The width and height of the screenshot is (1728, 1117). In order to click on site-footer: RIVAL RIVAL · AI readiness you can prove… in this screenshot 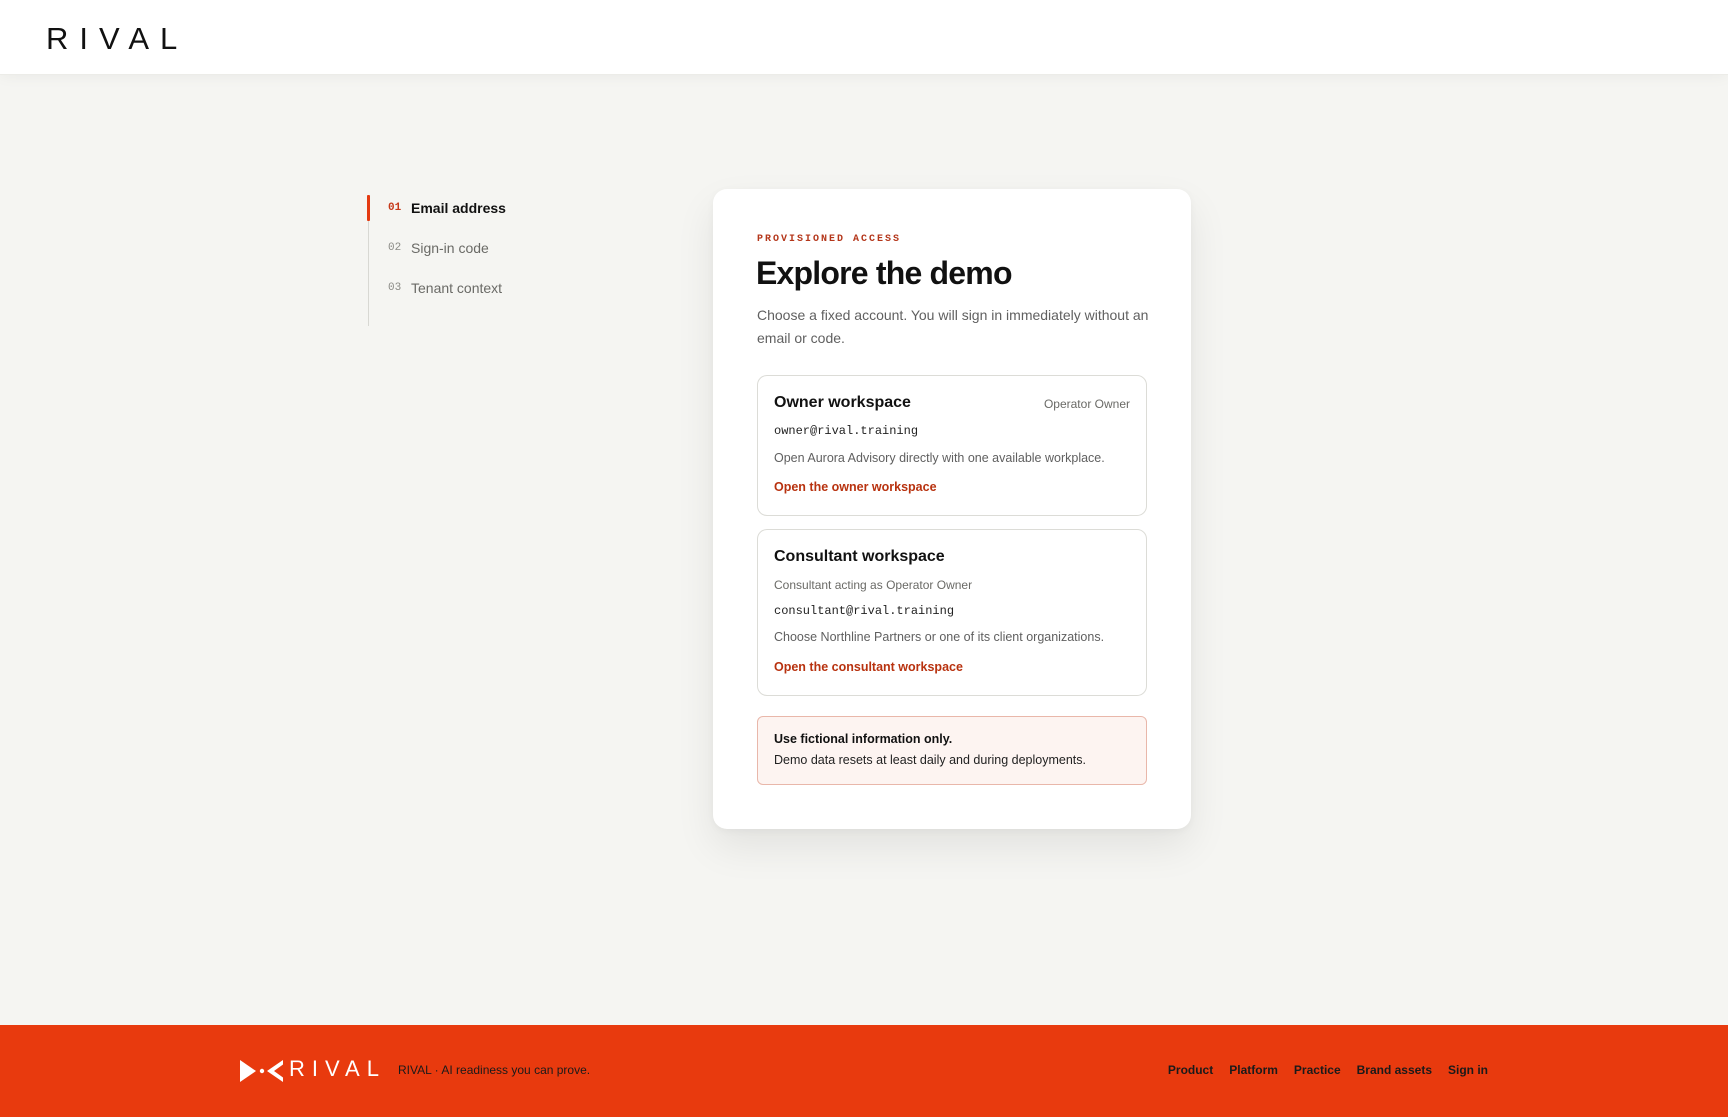, I will do `click(864, 1071)`.